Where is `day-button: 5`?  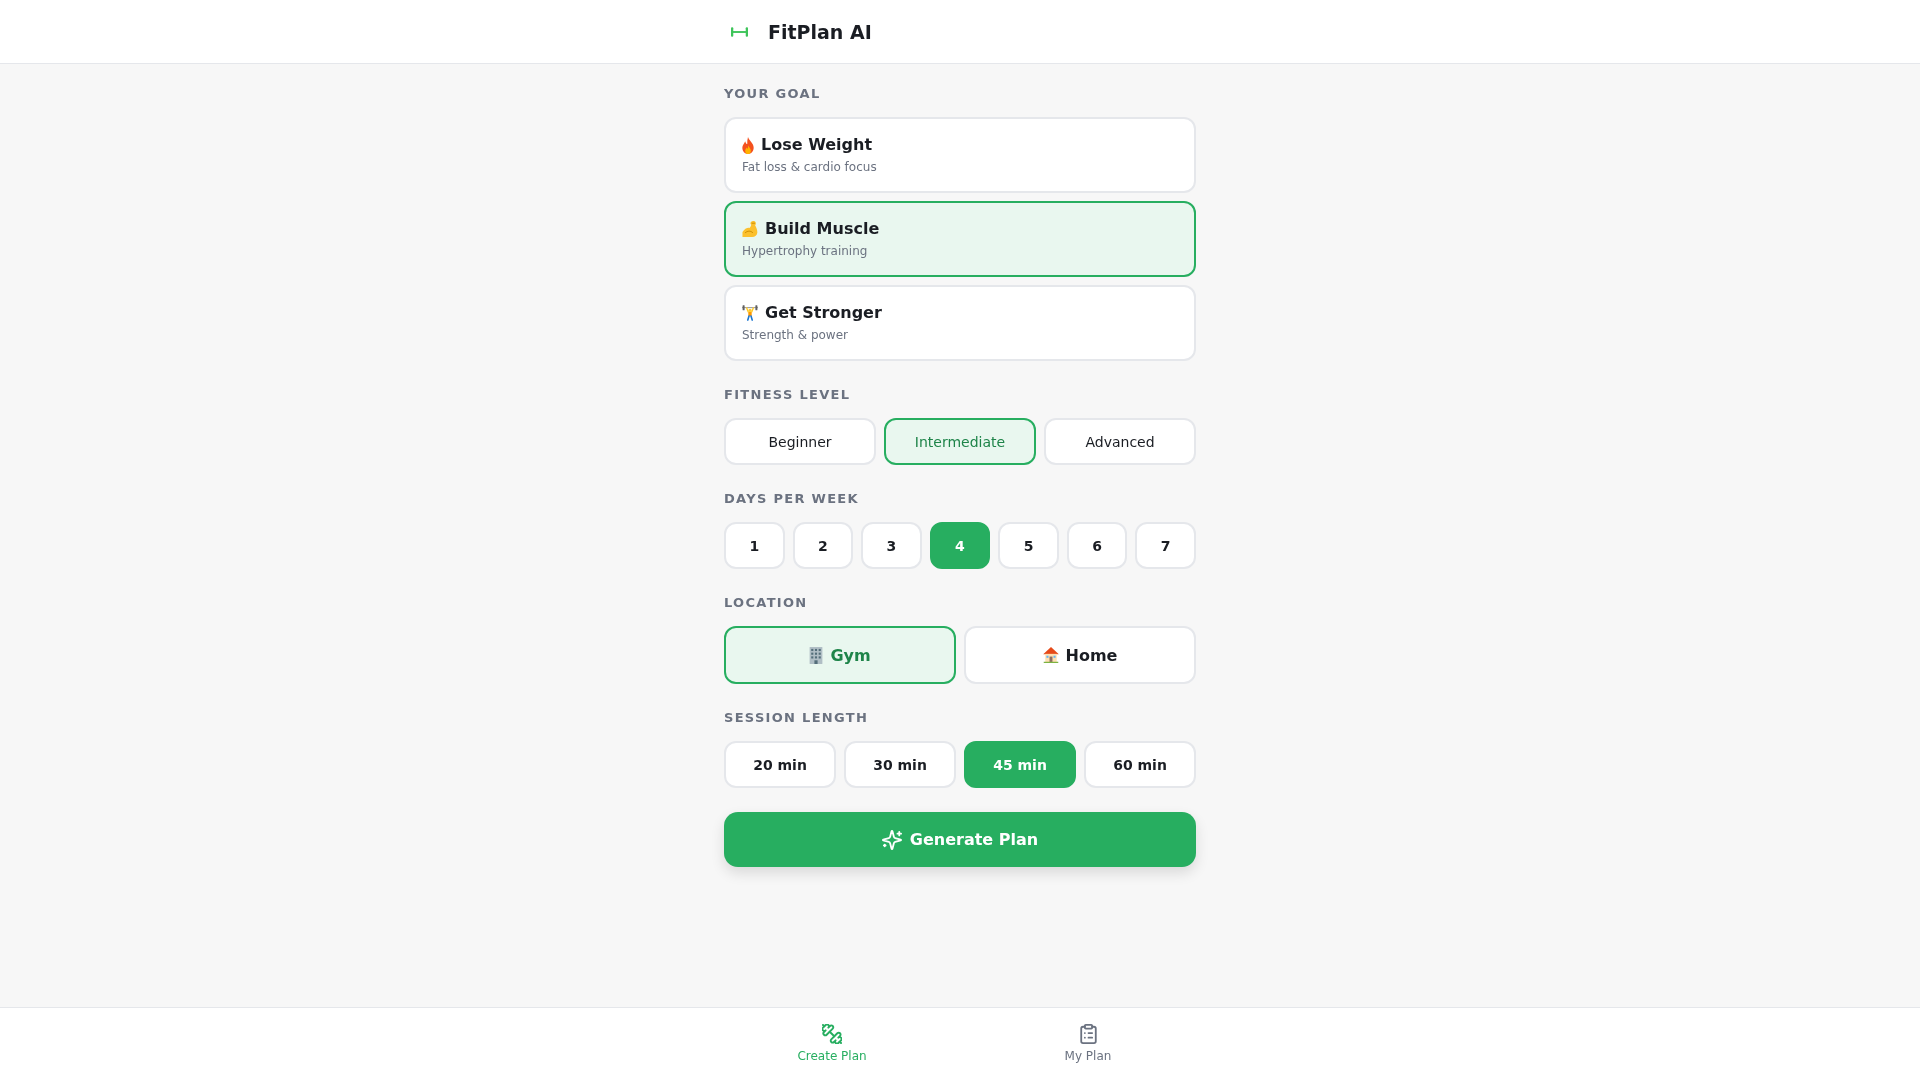 day-button: 5 is located at coordinates (1028, 545).